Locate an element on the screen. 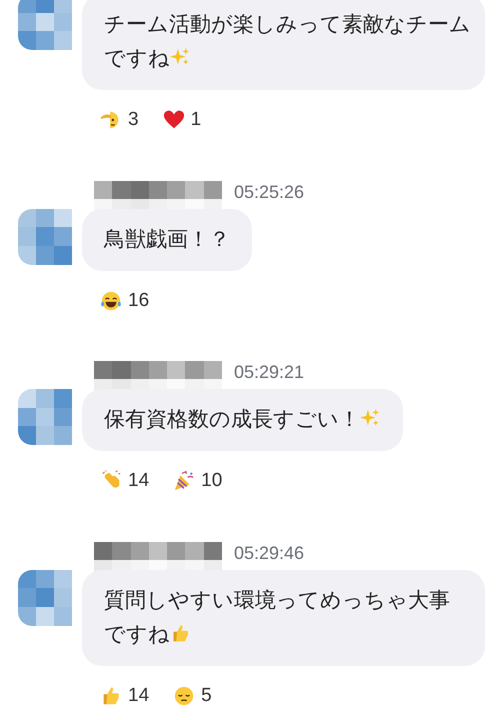 The image size is (504, 720). party-popper-icon is located at coordinates (184, 481).